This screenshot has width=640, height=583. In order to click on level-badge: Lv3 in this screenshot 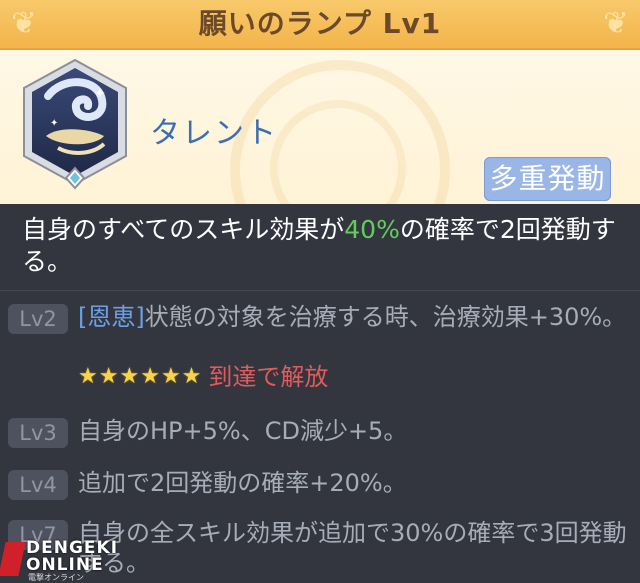, I will do `click(38, 433)`.